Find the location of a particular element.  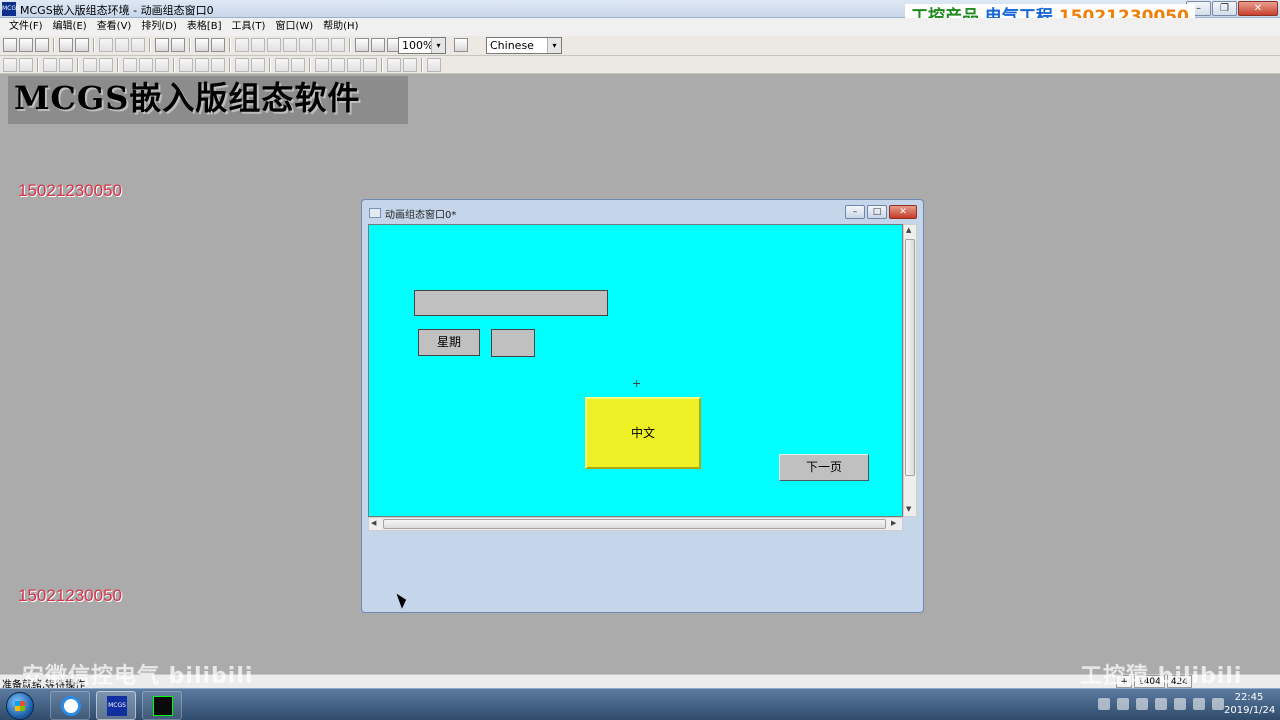

child-close-button: ✕ is located at coordinates (903, 212).